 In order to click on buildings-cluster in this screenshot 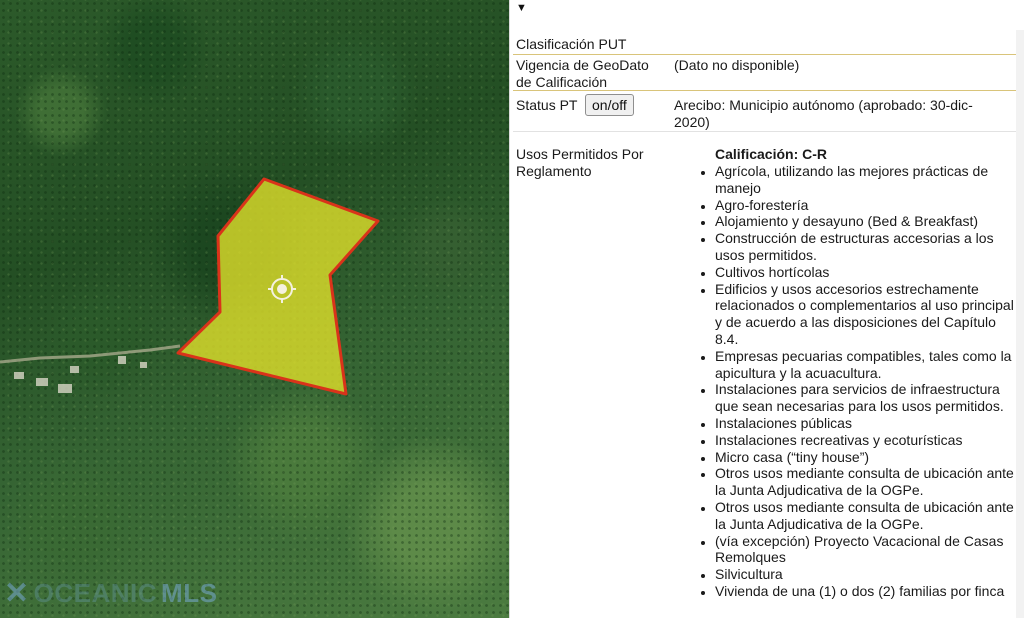, I will do `click(80, 374)`.